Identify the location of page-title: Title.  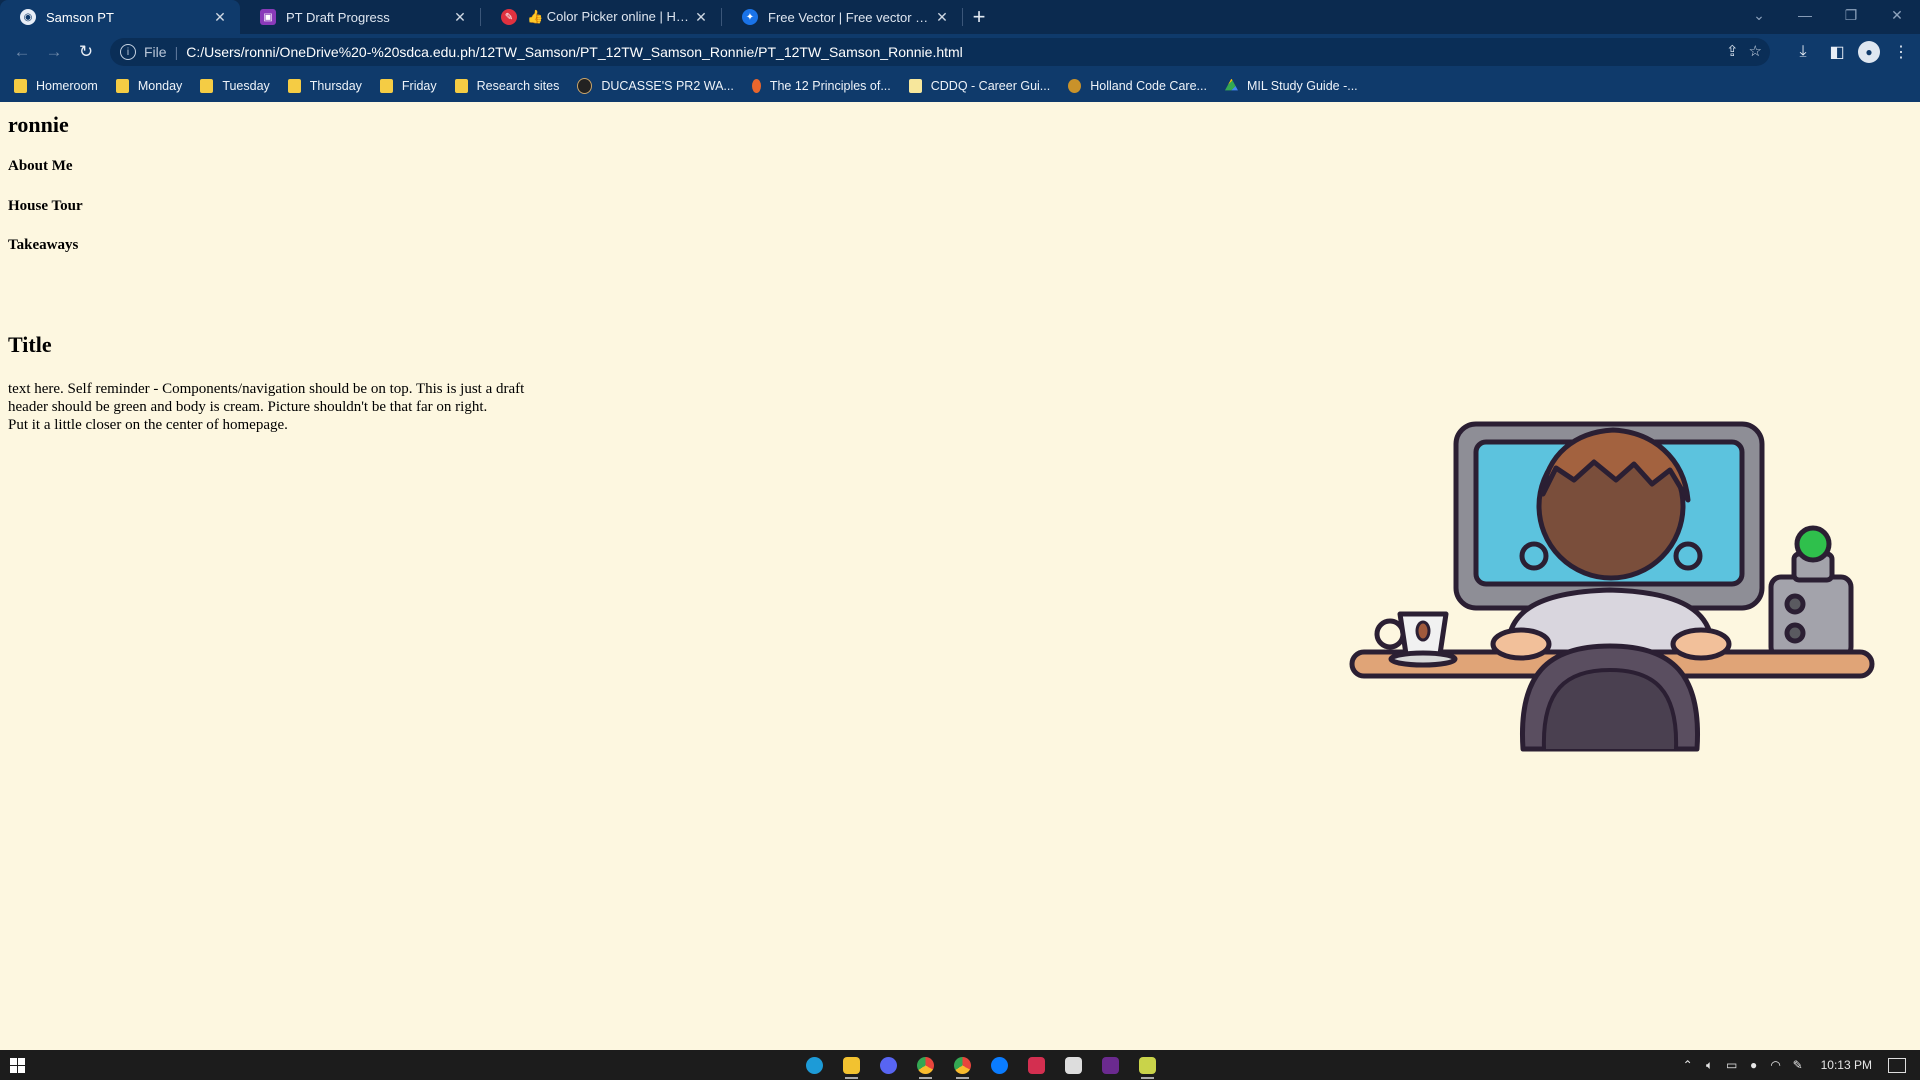
(30, 344).